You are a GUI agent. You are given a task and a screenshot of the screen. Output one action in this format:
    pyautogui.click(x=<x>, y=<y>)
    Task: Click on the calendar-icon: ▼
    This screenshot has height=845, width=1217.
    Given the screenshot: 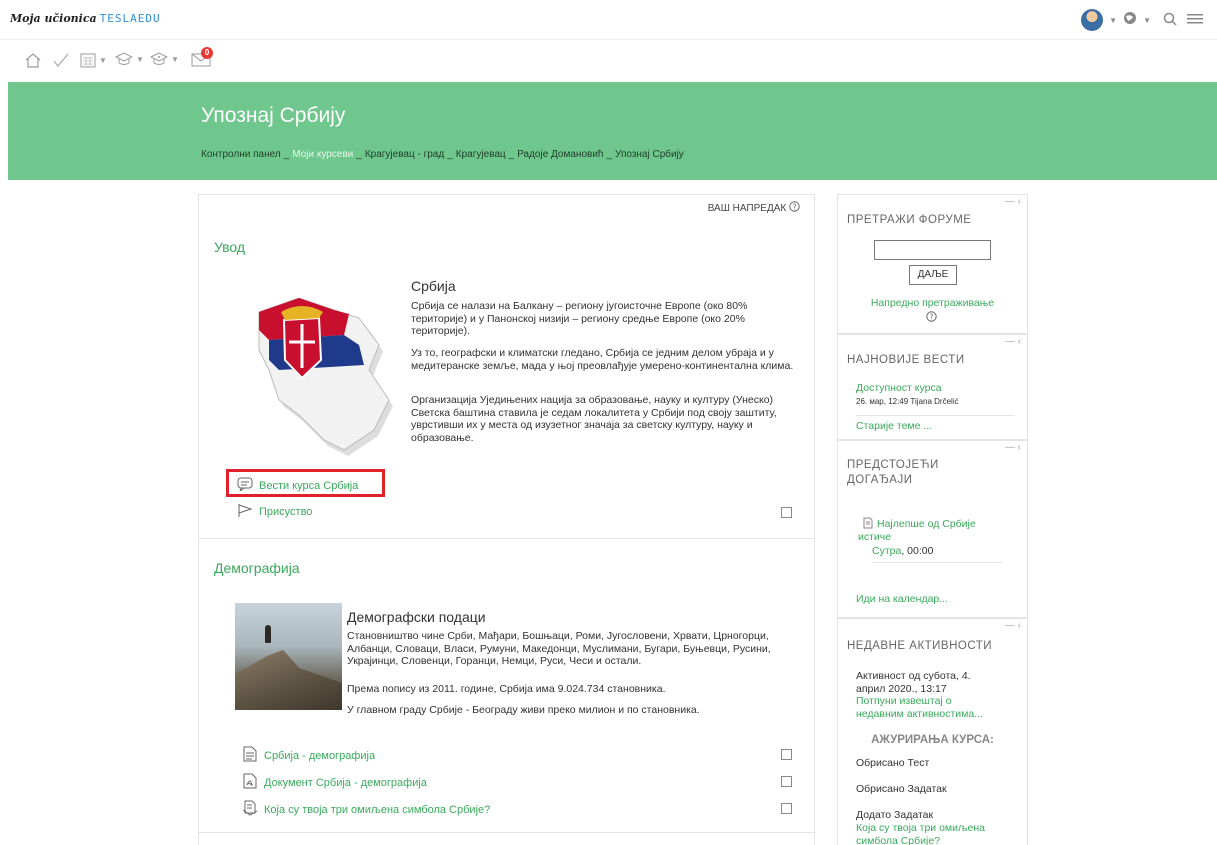 What is the action you would take?
    pyautogui.click(x=93, y=60)
    